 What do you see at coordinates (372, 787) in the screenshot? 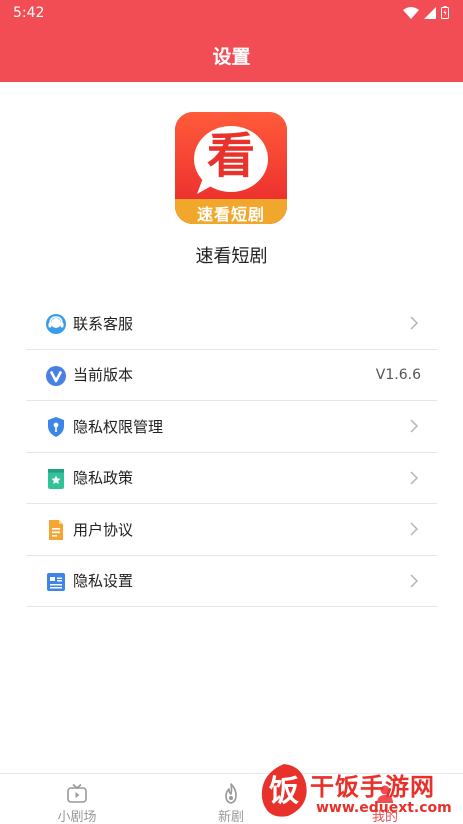
I see `watermark-title: 干饭手游网` at bounding box center [372, 787].